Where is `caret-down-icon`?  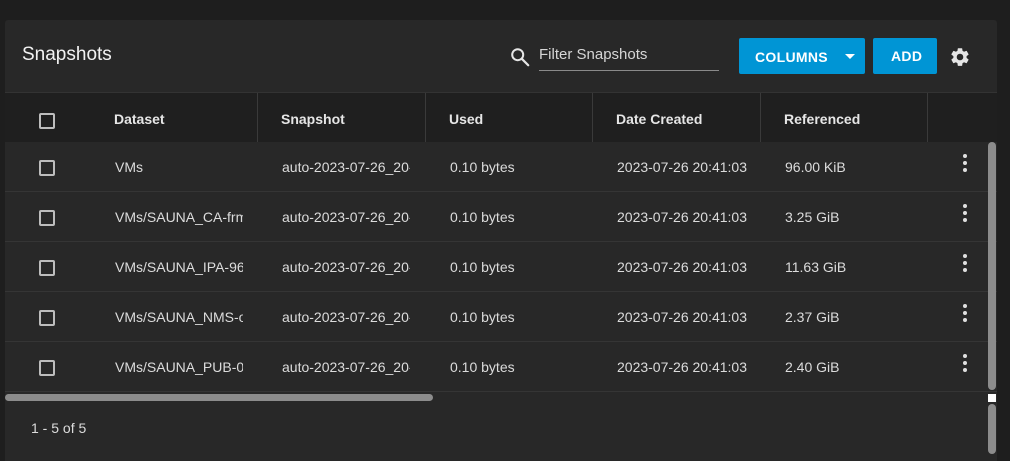 caret-down-icon is located at coordinates (850, 56).